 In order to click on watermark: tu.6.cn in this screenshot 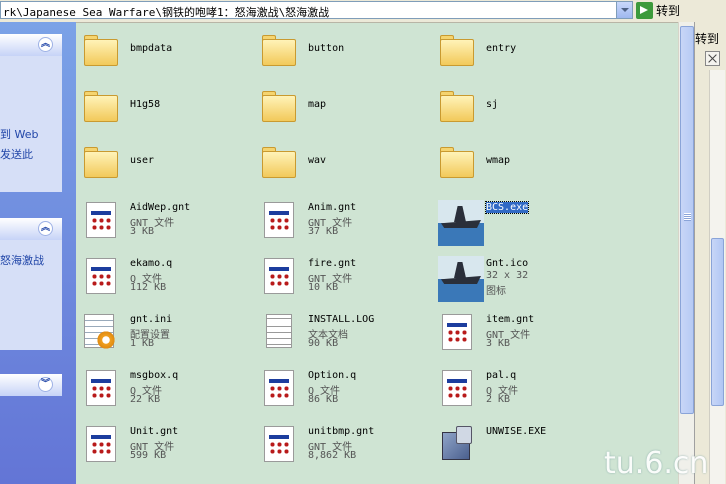, I will do `click(656, 463)`.